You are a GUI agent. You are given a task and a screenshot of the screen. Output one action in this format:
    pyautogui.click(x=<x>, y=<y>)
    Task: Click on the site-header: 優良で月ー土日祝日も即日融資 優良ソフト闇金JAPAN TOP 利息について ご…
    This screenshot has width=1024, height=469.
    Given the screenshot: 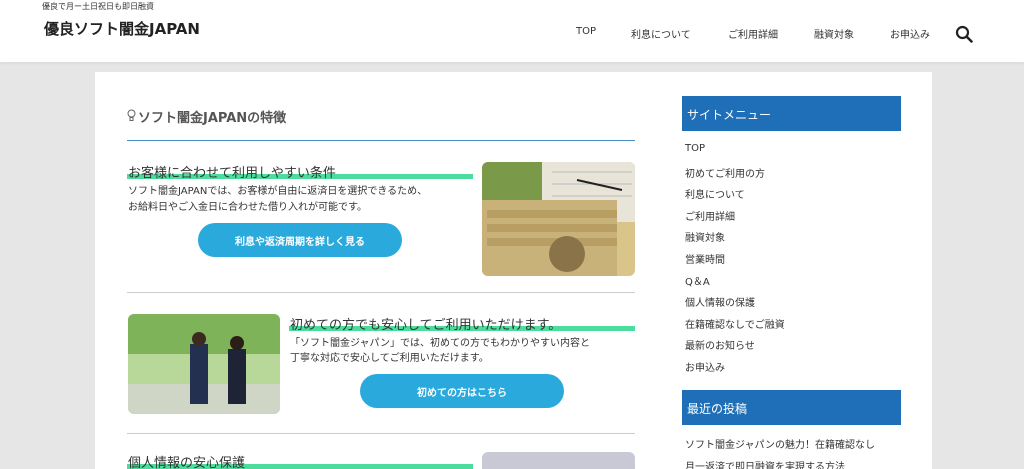 What is the action you would take?
    pyautogui.click(x=512, y=31)
    